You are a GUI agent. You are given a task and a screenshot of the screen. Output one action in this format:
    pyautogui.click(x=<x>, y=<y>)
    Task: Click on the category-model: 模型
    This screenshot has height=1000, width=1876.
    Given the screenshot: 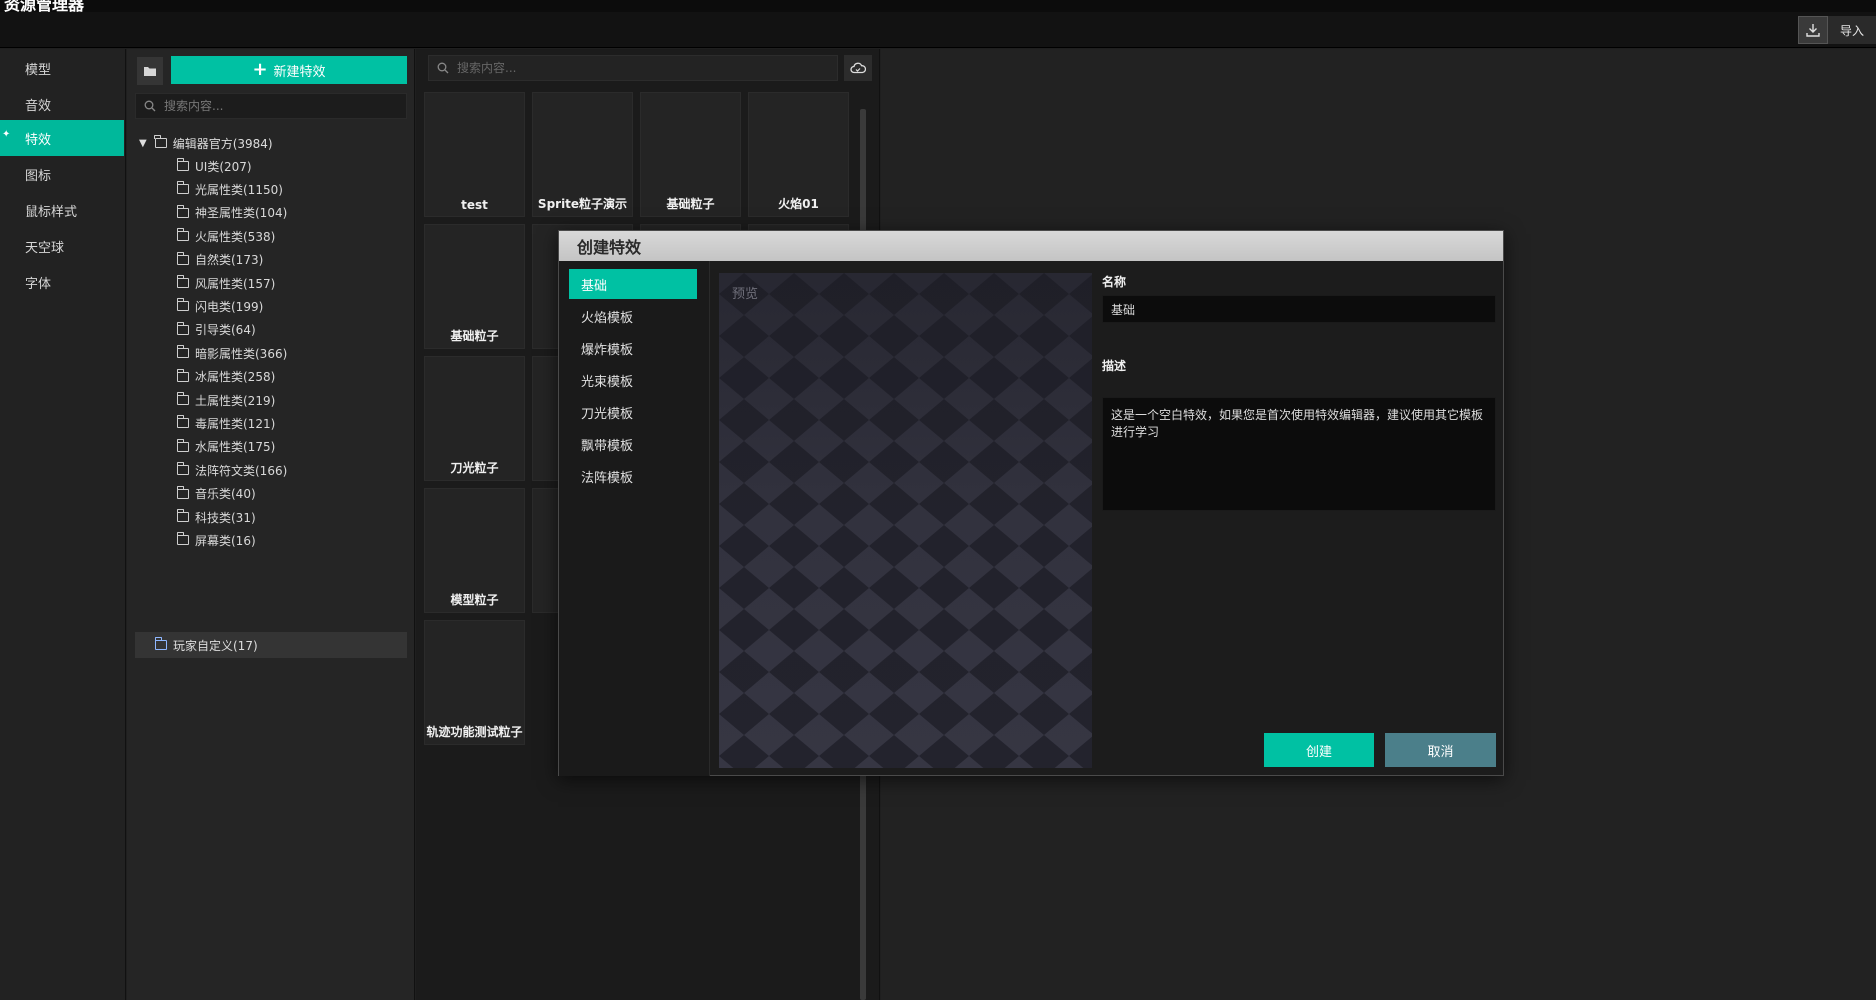 What is the action you would take?
    pyautogui.click(x=62, y=68)
    